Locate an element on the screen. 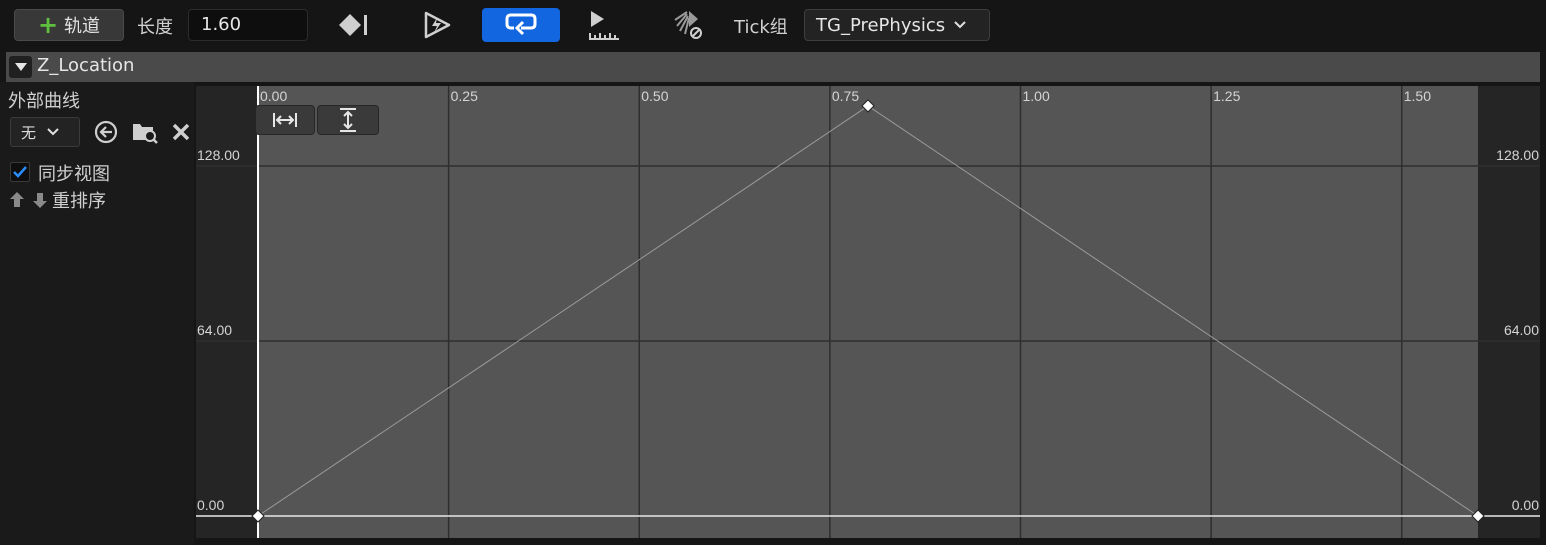 The image size is (1546, 545). browse-curve-button is located at coordinates (145, 132).